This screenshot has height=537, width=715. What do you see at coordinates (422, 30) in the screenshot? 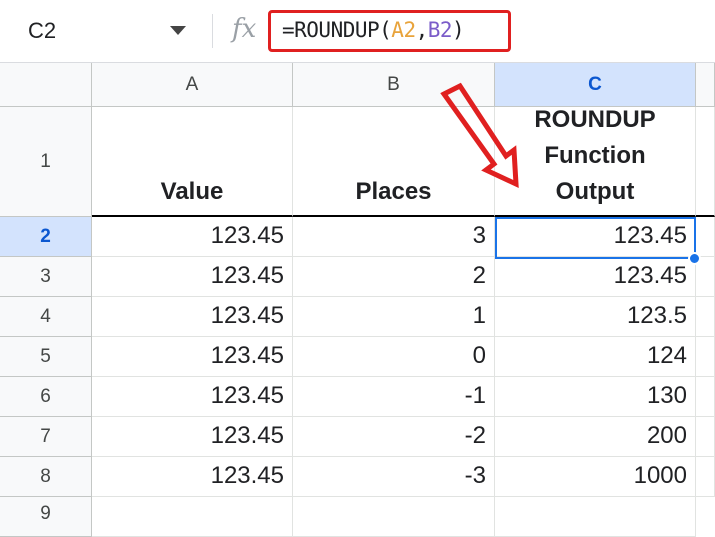
I see `formula-comma: ,` at bounding box center [422, 30].